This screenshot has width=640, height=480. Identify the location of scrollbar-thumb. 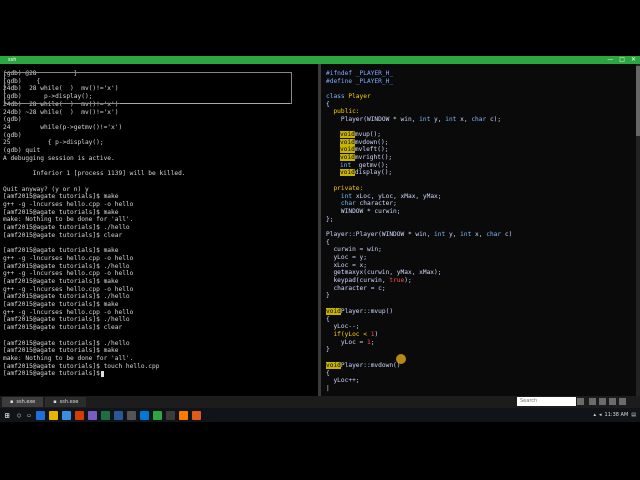
(638, 101).